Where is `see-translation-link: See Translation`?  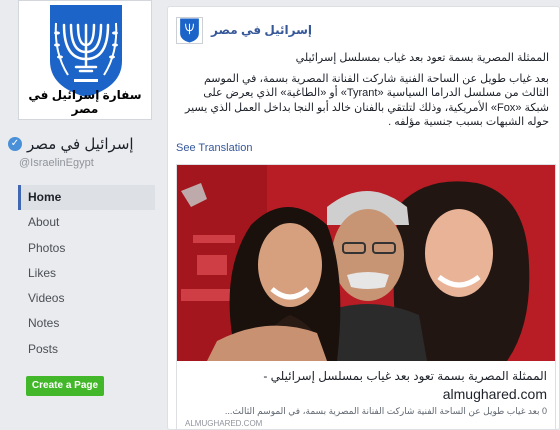 see-translation-link: See Translation is located at coordinates (214, 148).